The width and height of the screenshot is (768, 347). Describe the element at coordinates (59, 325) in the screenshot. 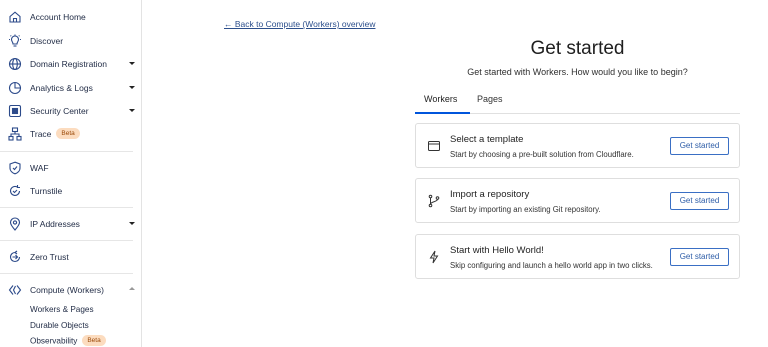

I see `sidebar-subitem-durable-objects: Durable Objects` at that location.